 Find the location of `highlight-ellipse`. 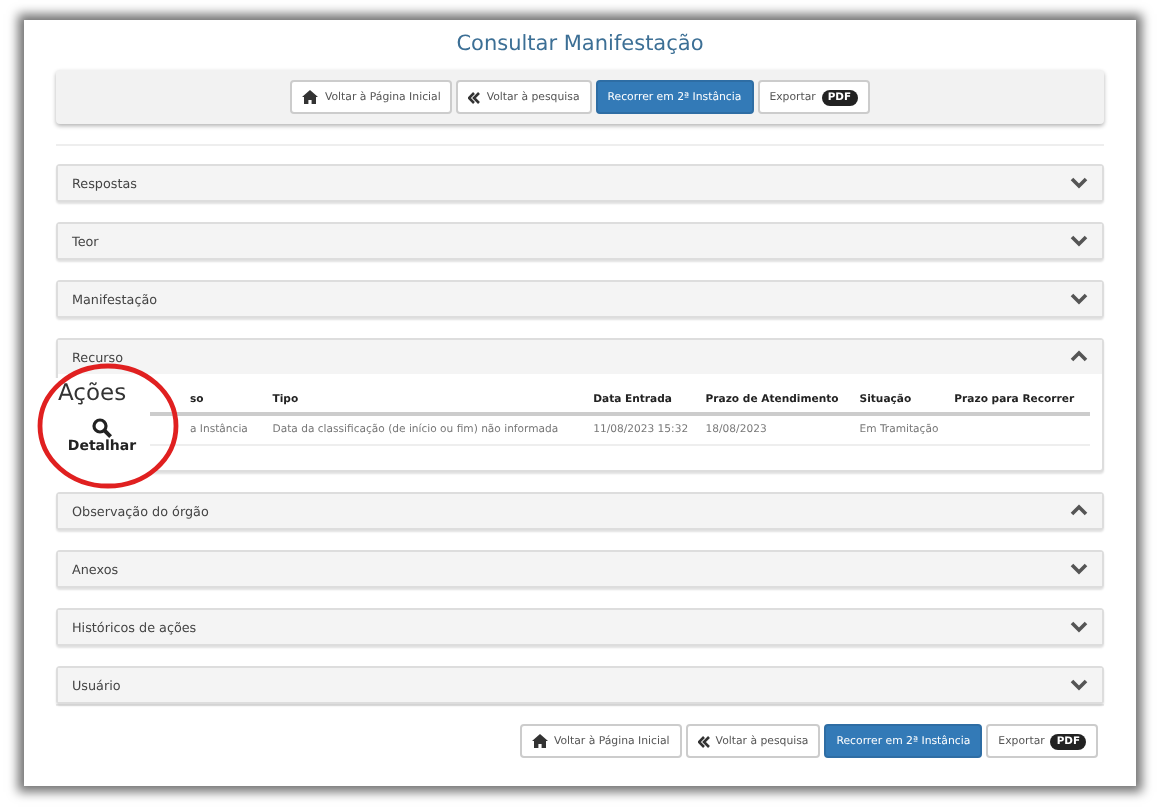

highlight-ellipse is located at coordinates (108, 426).